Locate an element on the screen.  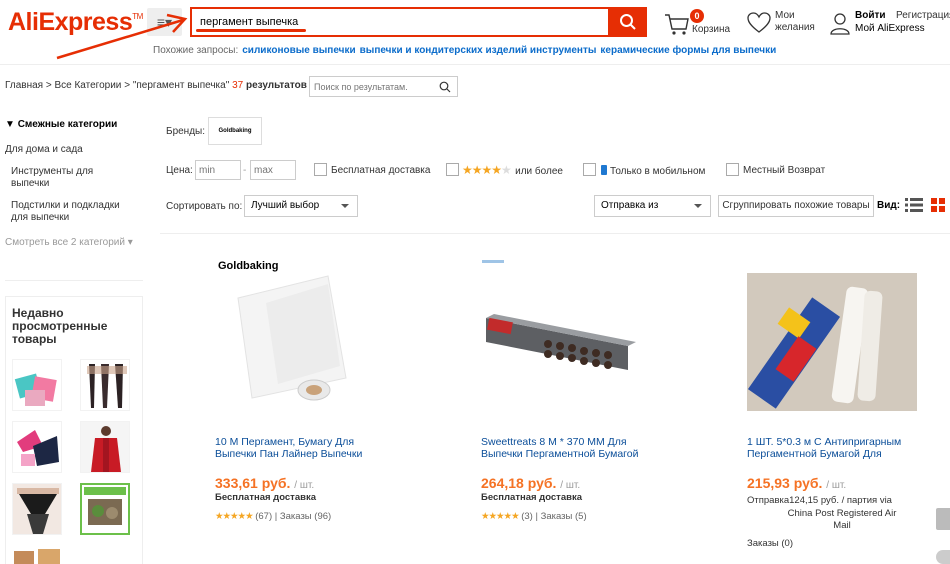
product-price: 264,18 руб. / шт. is located at coordinates (531, 483).